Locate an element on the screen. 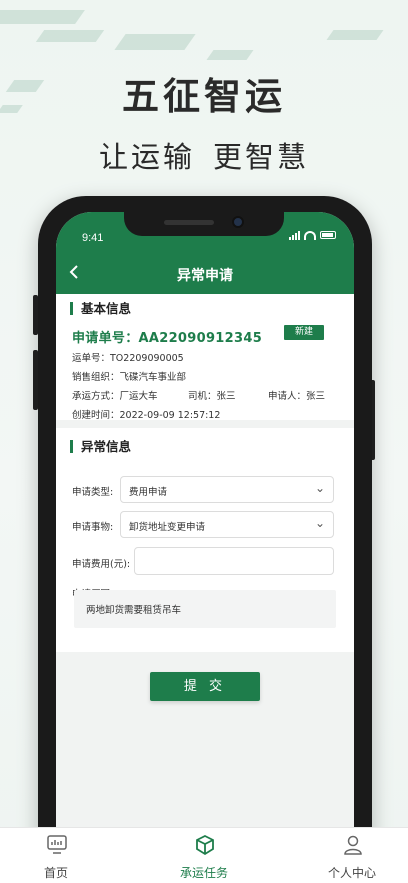 This screenshot has height=883, width=408. created-time: 创建时间：2022-09-09 12:57:12 is located at coordinates (146, 415).